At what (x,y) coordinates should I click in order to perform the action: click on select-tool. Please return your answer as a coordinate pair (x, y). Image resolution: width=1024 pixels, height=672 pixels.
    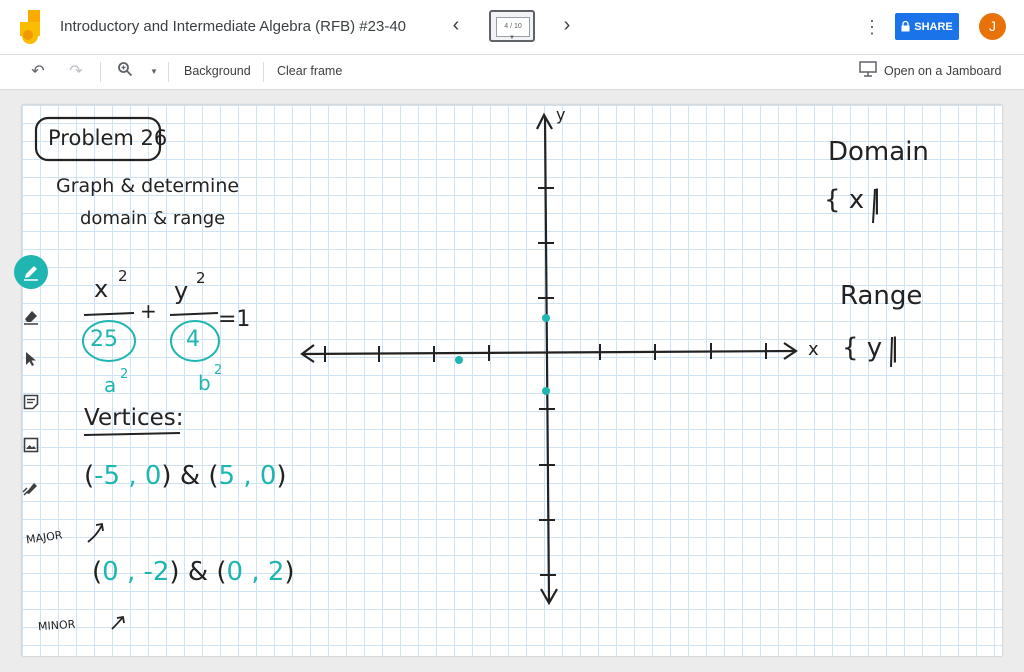
    Looking at the image, I should click on (31, 359).